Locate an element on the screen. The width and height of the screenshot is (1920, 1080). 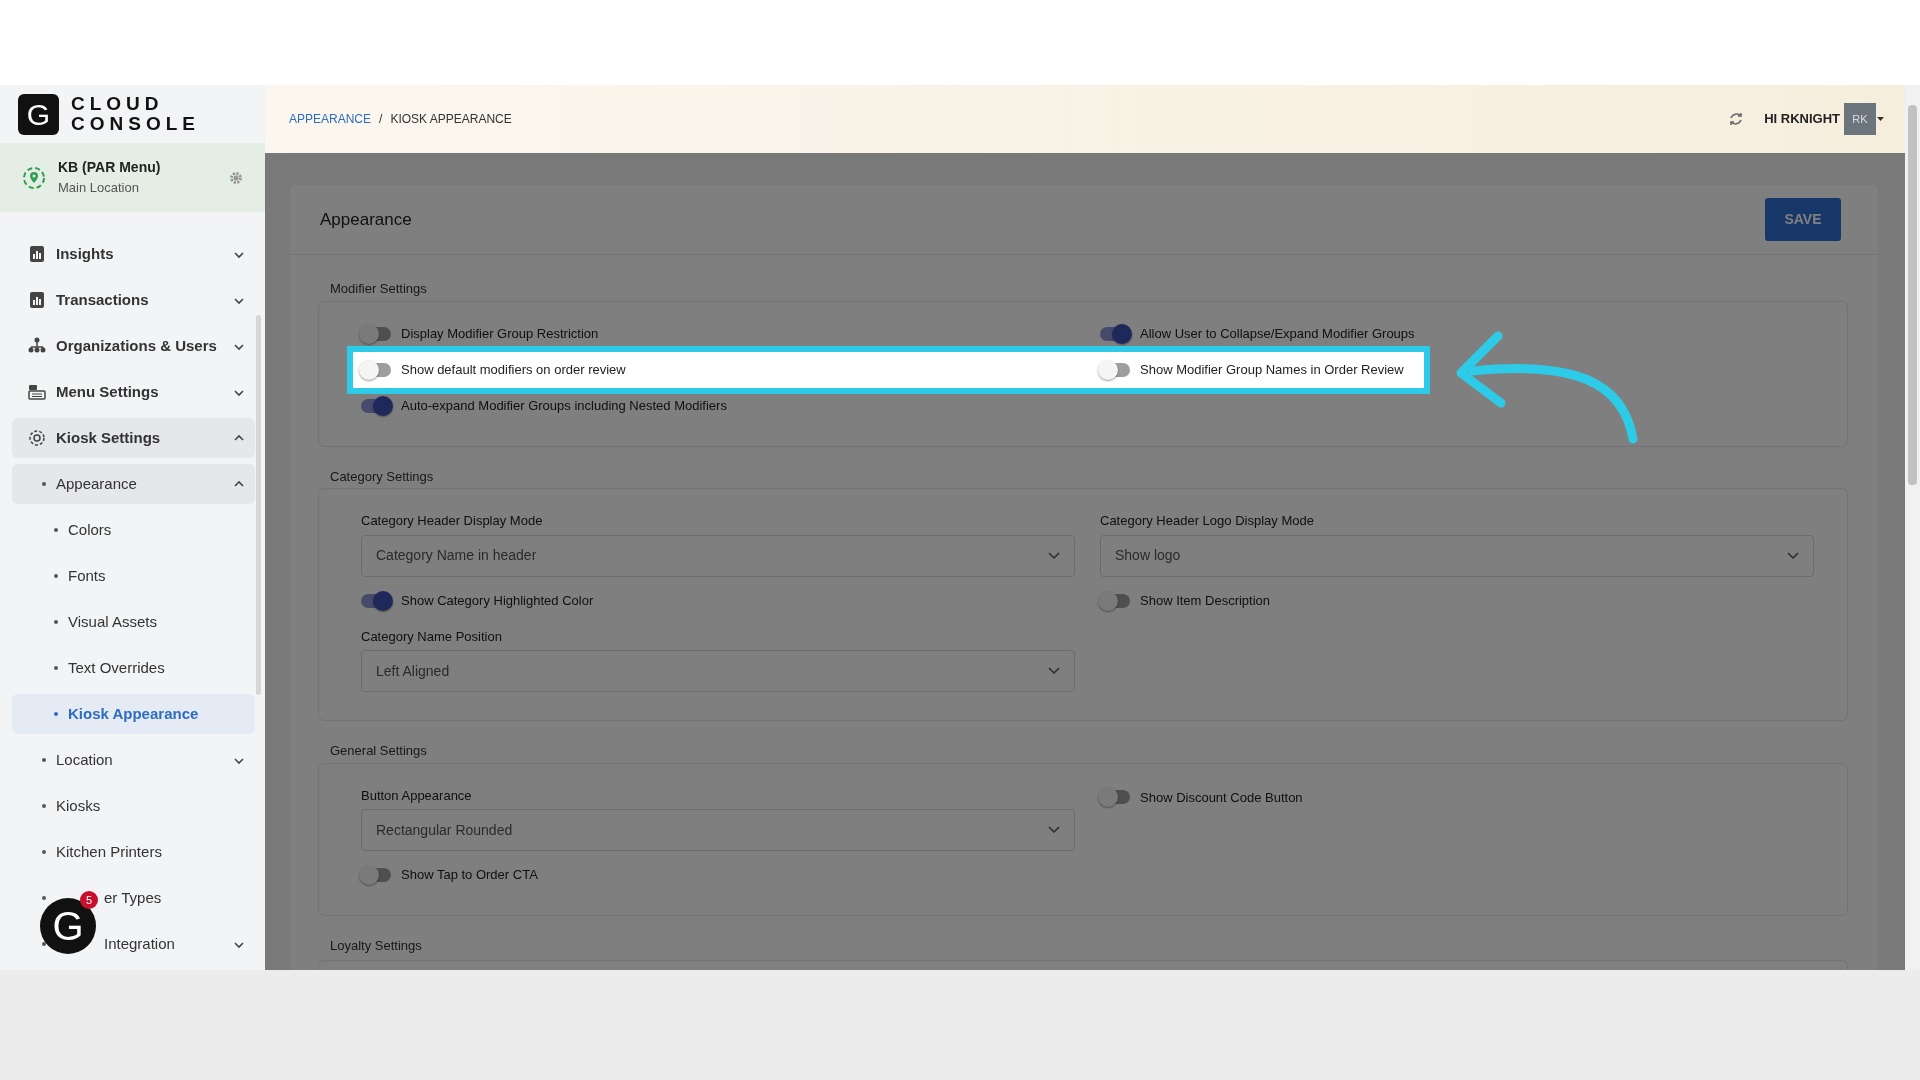
location-subtitle: Main Location is located at coordinates (99, 188).